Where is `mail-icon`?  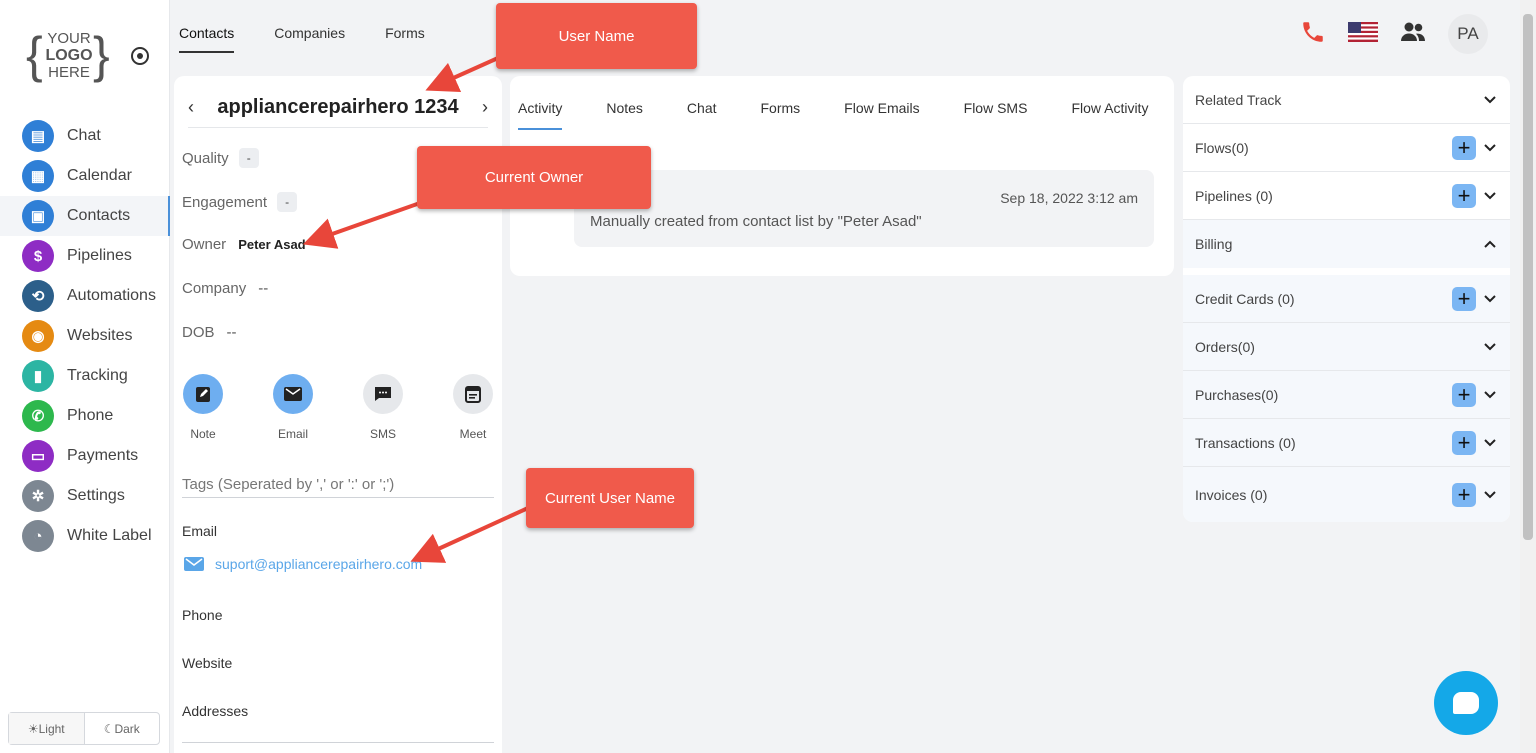
mail-icon is located at coordinates (199, 564).